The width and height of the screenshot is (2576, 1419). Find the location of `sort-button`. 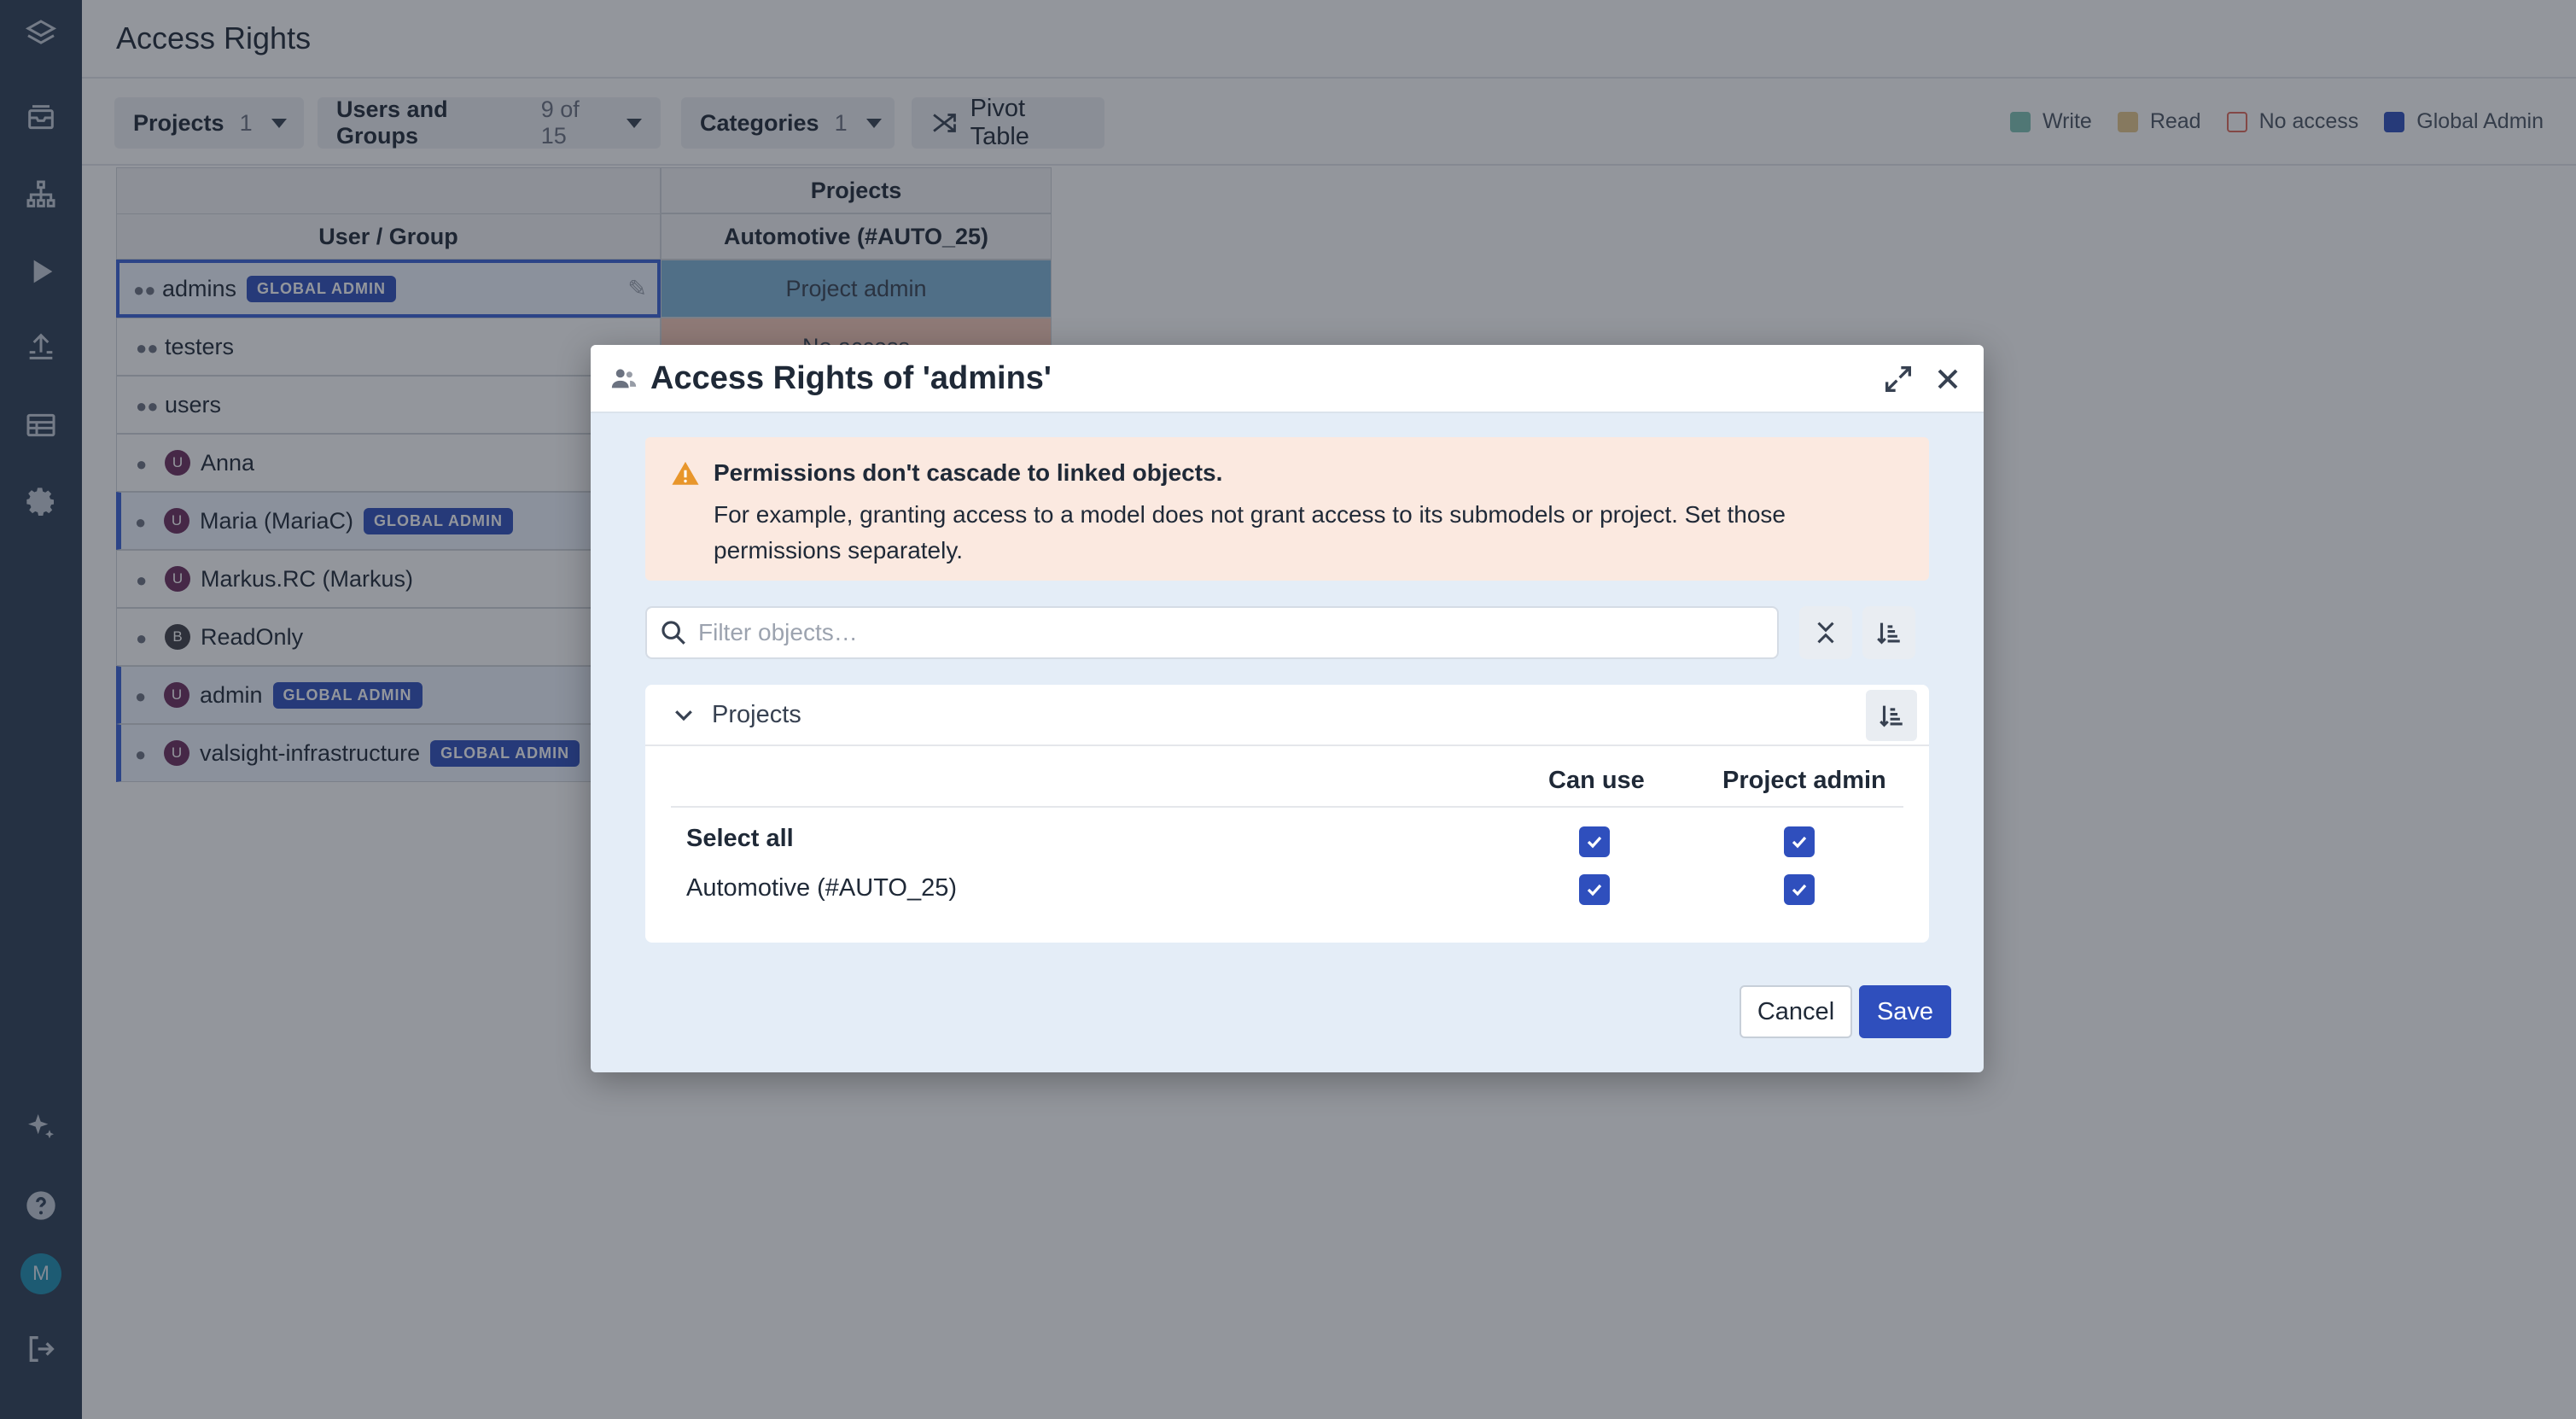

sort-button is located at coordinates (1888, 632).